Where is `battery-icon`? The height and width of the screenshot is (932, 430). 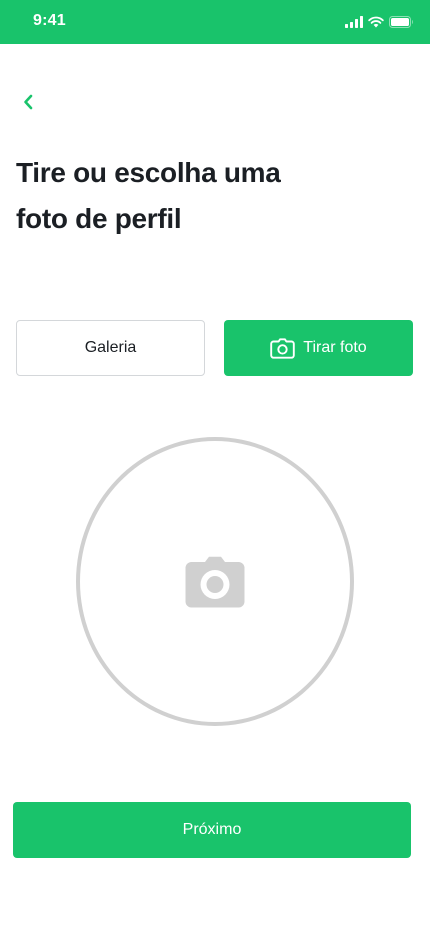
battery-icon is located at coordinates (401, 22).